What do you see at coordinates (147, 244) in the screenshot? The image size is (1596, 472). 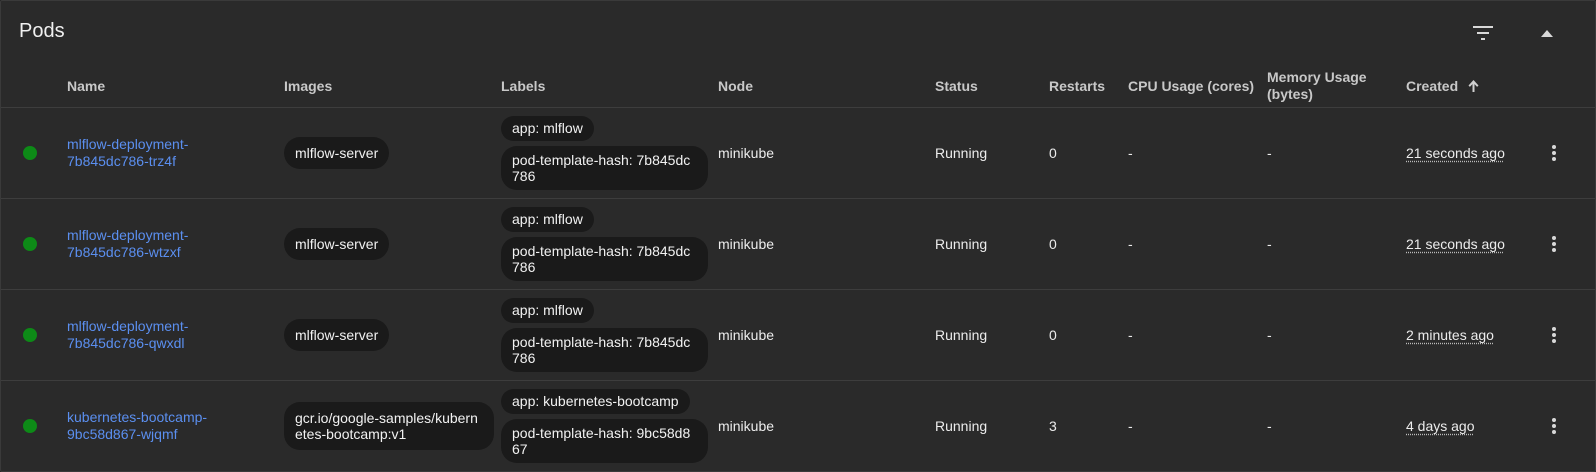 I see `pod-name-link: mlflow-deployment-7b845dc786-wtzxf` at bounding box center [147, 244].